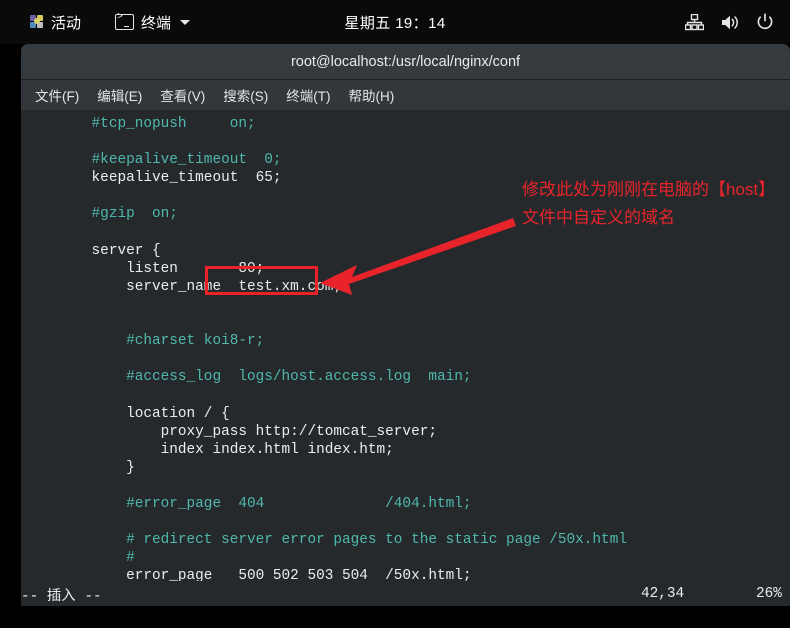 The image size is (790, 628). Describe the element at coordinates (161, 341) in the screenshot. I see `code-line: #charset koi8-r;` at that location.